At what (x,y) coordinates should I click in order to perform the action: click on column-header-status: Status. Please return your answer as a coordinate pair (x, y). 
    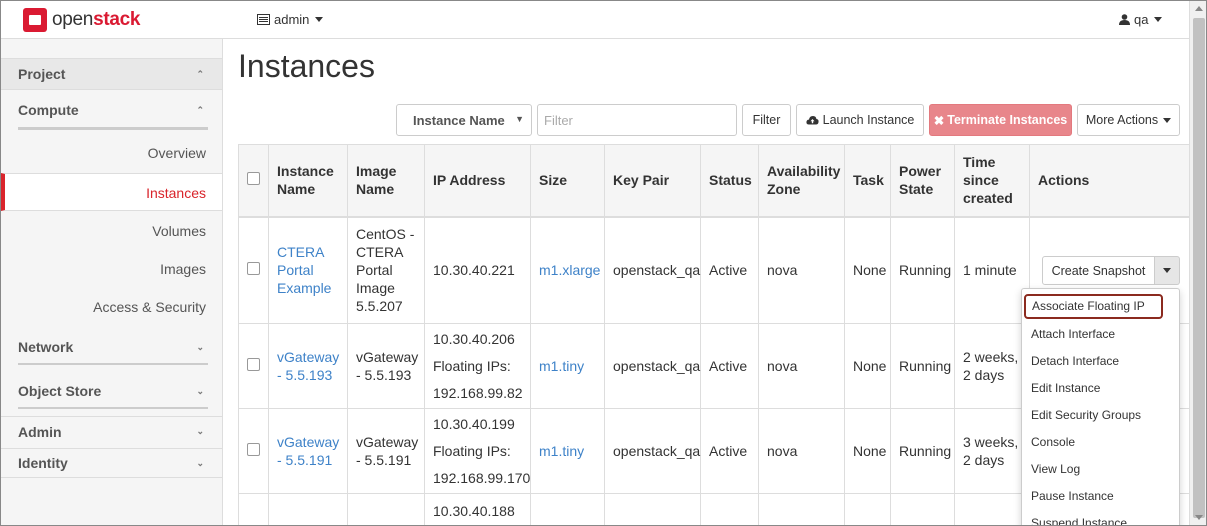
    Looking at the image, I should click on (729, 180).